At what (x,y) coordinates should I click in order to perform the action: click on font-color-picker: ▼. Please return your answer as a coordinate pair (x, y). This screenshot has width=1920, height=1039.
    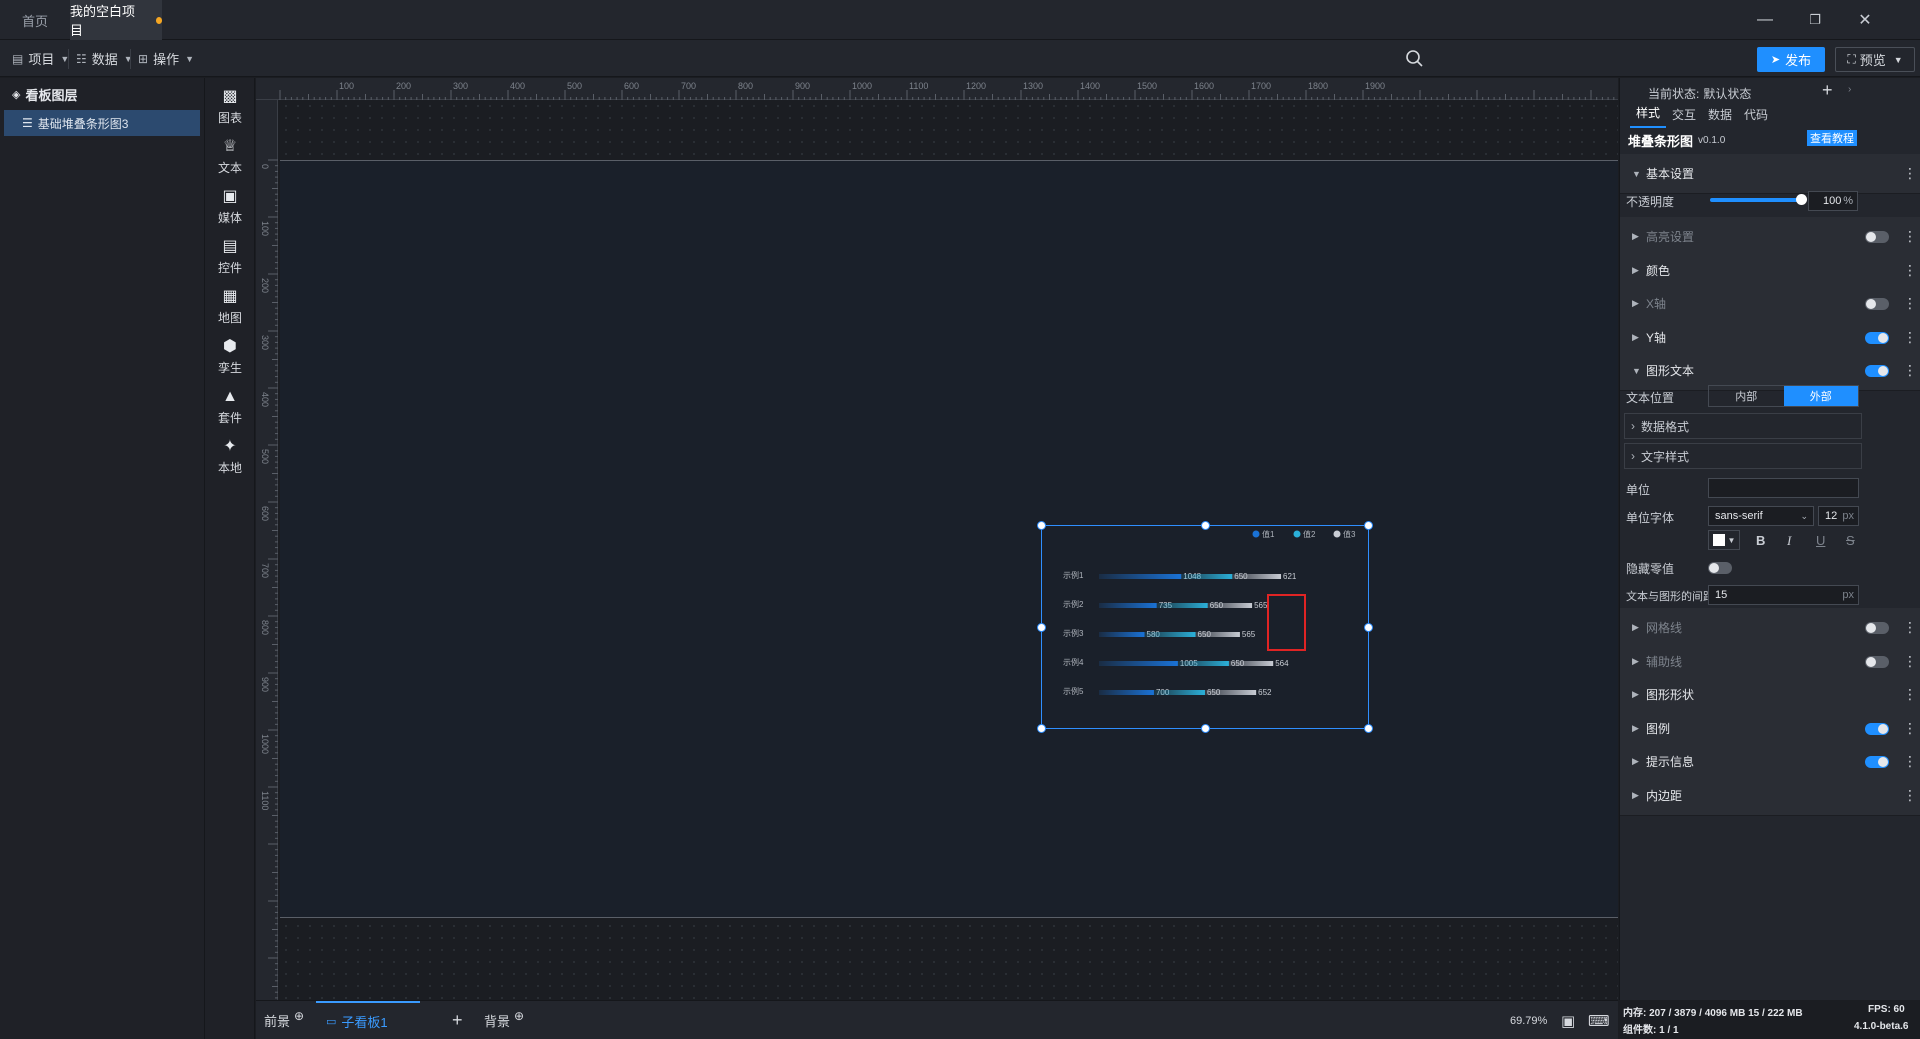
    Looking at the image, I should click on (1724, 540).